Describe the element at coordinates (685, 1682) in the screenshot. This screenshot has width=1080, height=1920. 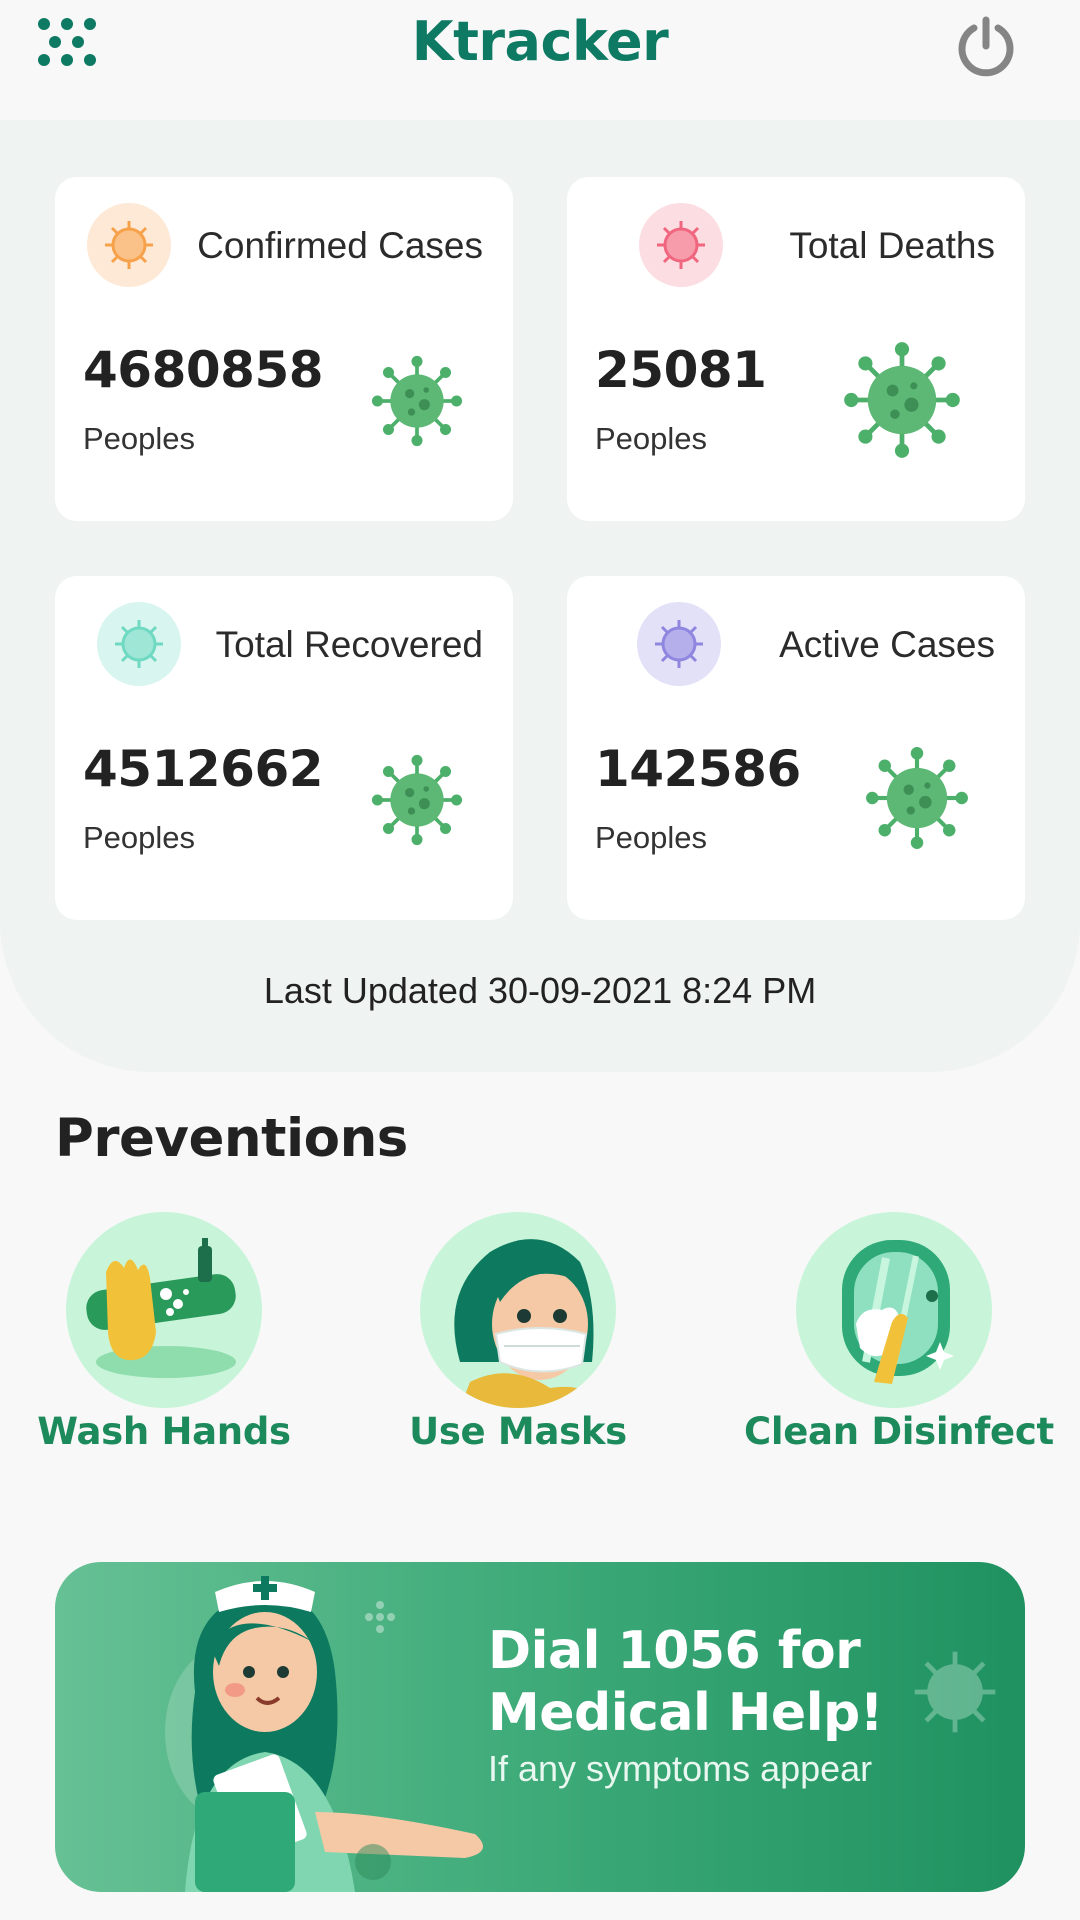
I see `banner-title: Dial 1056 for Medical Help!` at that location.